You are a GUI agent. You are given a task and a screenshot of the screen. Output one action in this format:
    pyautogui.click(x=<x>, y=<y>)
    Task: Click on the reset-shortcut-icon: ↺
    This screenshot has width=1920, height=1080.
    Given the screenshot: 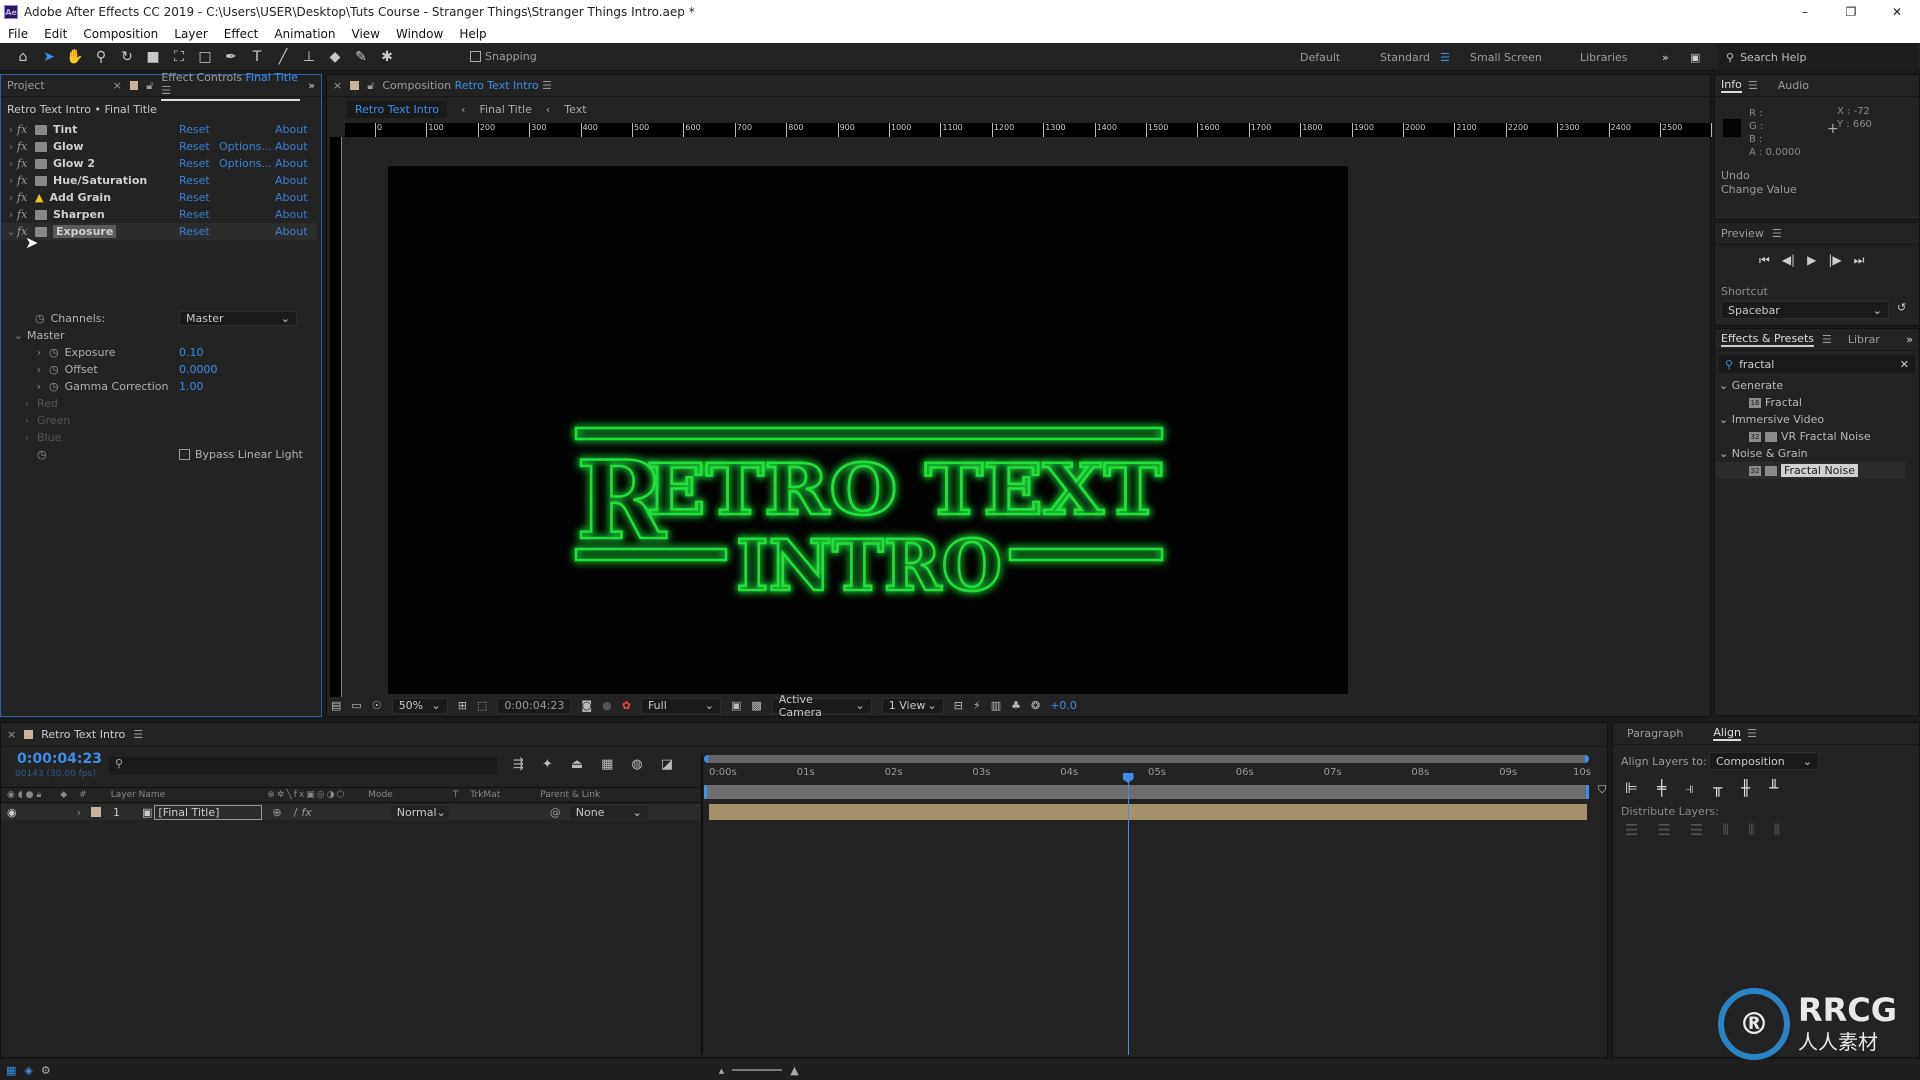 What is the action you would take?
    pyautogui.click(x=1901, y=307)
    